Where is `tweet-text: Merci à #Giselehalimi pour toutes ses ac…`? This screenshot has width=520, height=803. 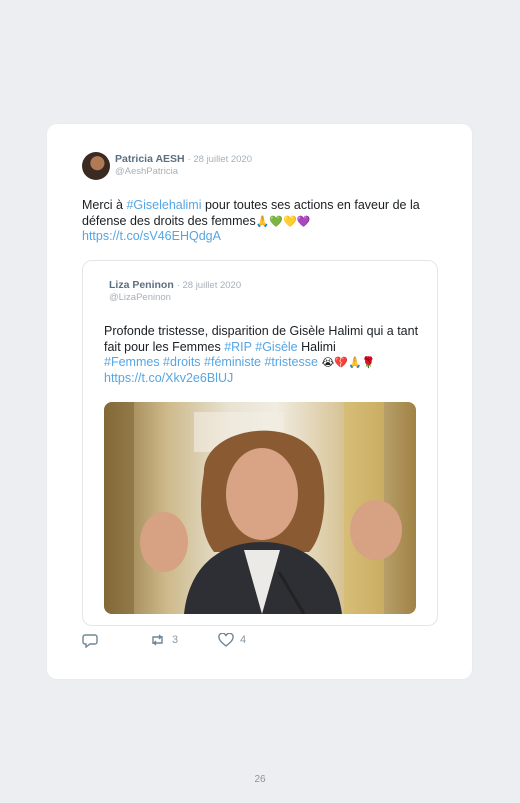 tweet-text: Merci à #Giselehalimi pour toutes ses ac… is located at coordinates (259, 221).